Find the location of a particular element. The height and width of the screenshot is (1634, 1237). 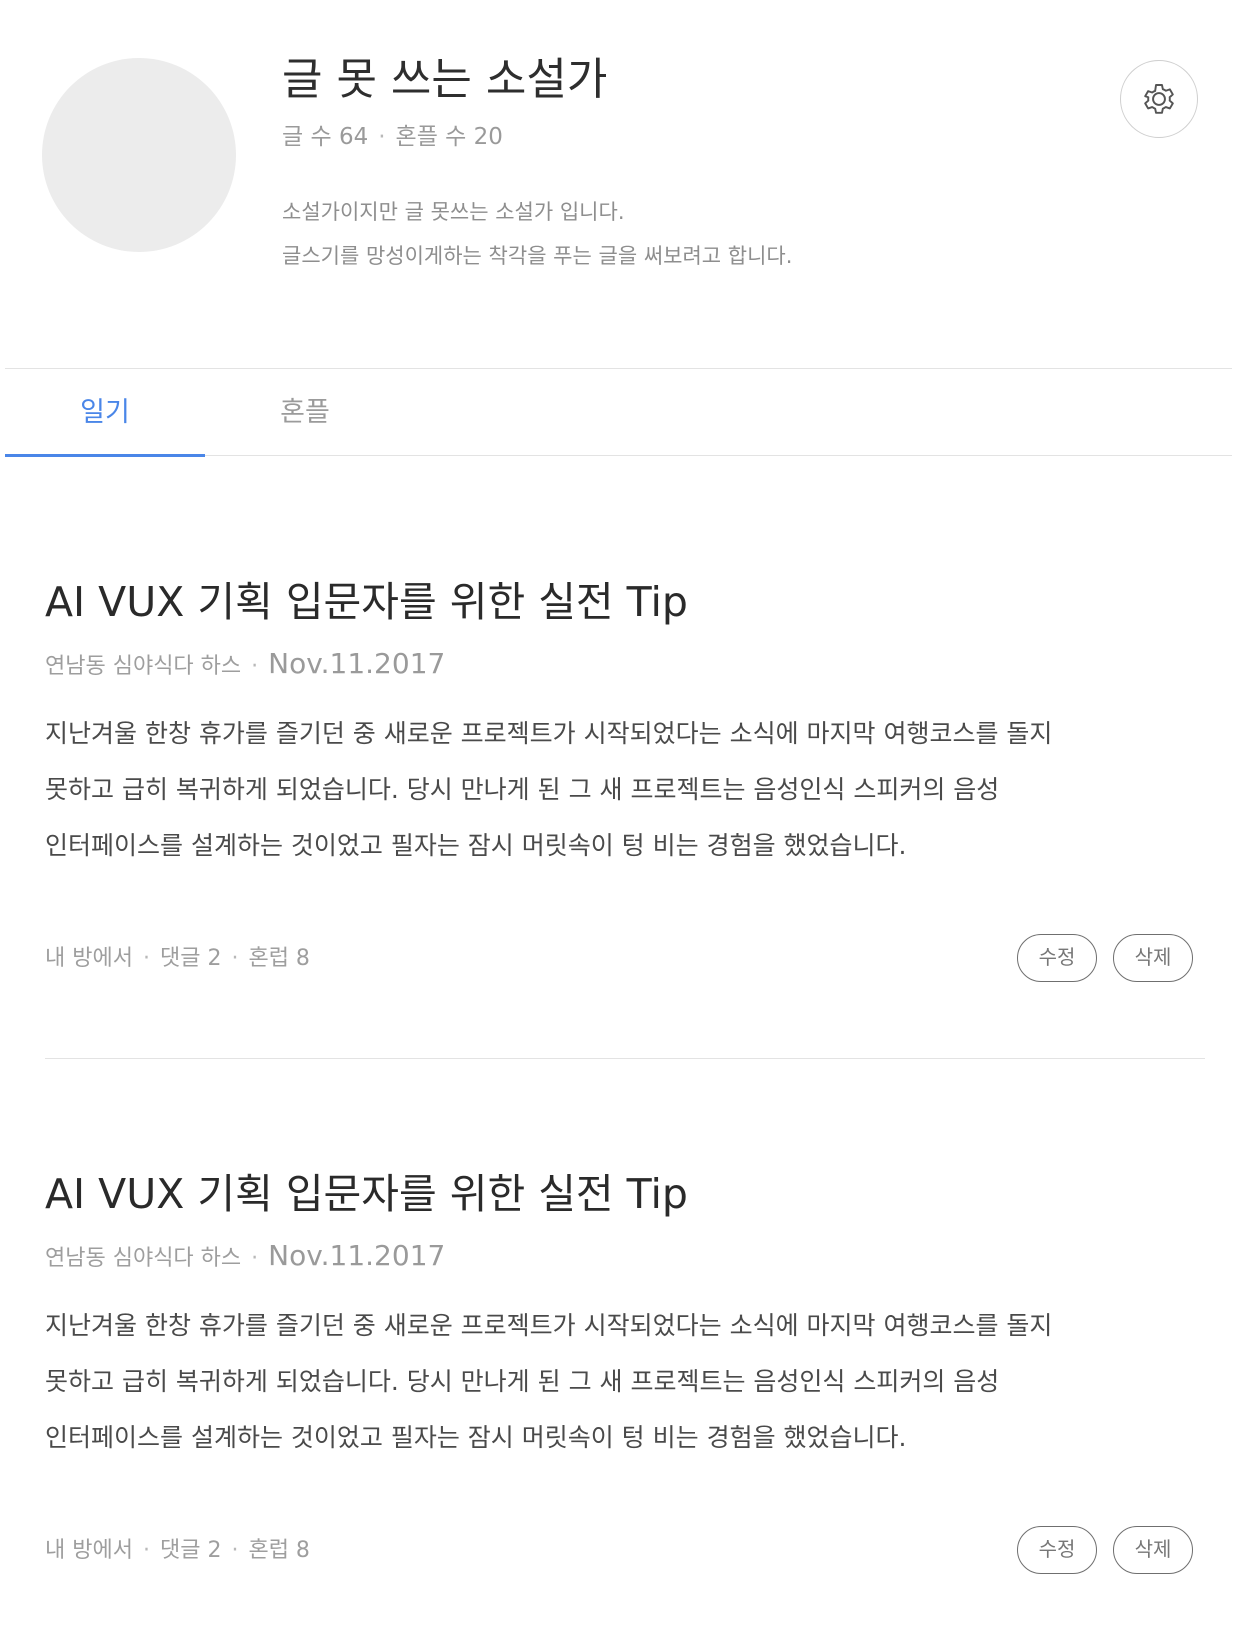

tab-bar: 일기 혼플 is located at coordinates (618, 412).